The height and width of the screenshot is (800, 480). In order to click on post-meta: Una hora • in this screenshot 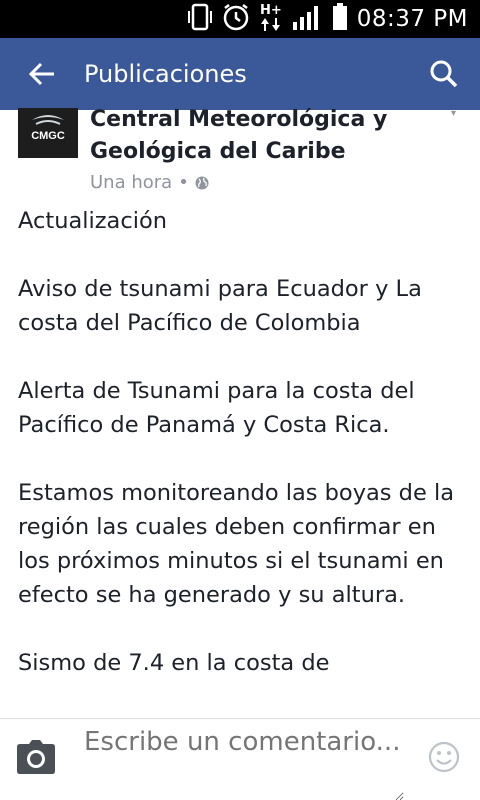, I will do `click(149, 182)`.